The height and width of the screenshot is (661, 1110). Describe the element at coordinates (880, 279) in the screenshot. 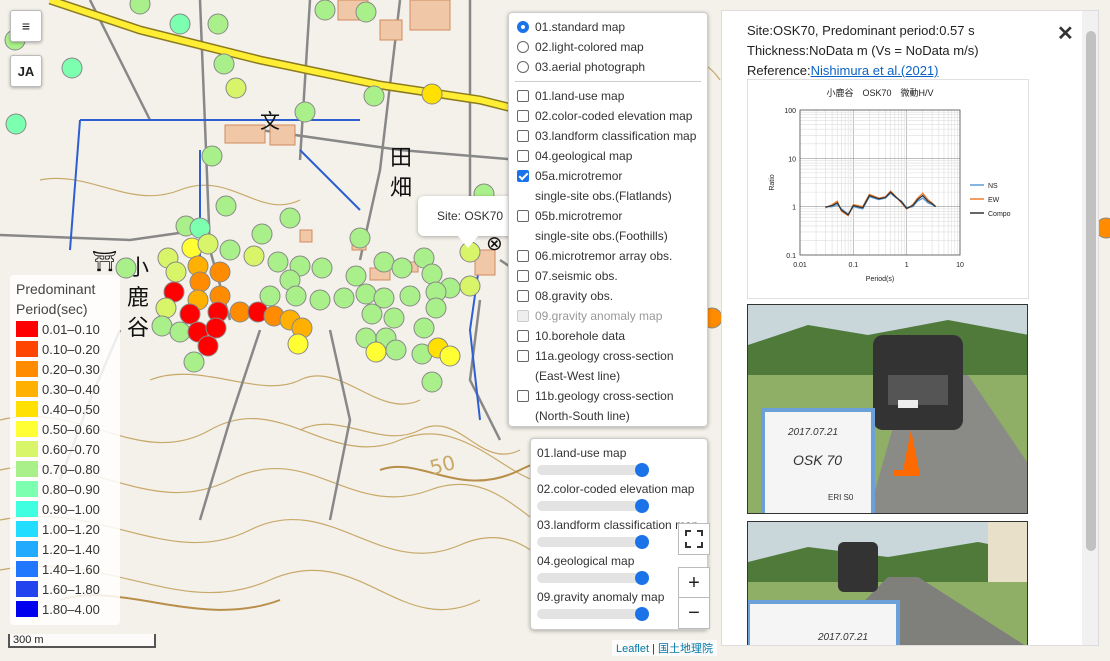

I see `x-axis-label: Period(s)` at that location.